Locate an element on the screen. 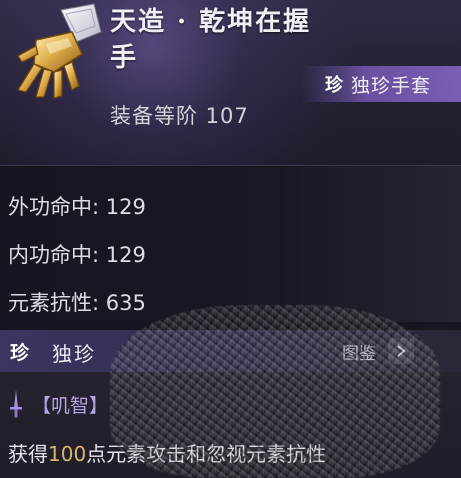 The width and height of the screenshot is (461, 478). skill-row: 【叽智】 is located at coordinates (58, 404).